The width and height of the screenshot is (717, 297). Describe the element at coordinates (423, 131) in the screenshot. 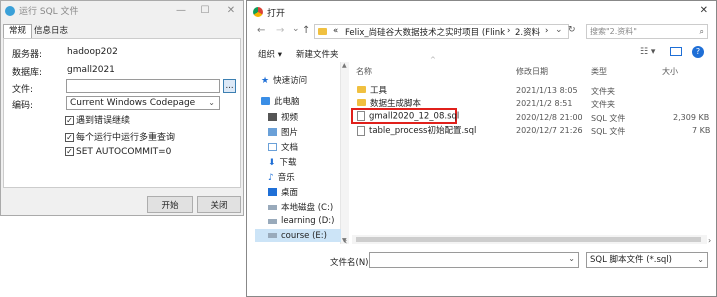

I see `file-name: table_process初始配置.sql` at that location.